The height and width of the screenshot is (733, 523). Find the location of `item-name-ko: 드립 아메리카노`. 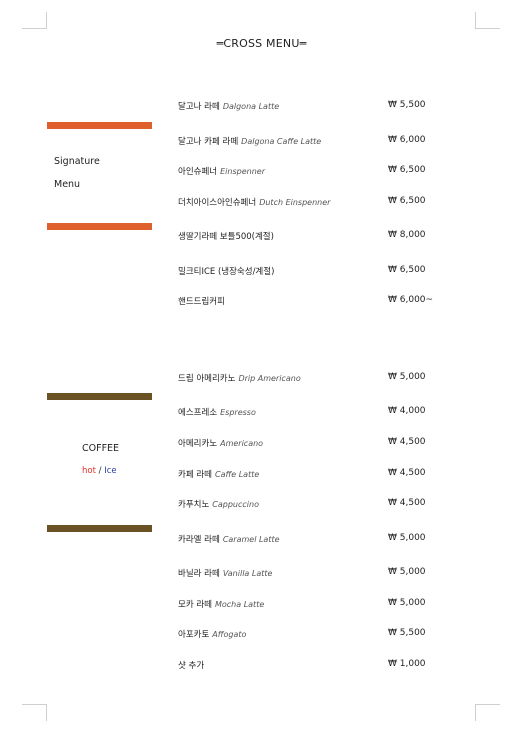

item-name-ko: 드립 아메리카노 is located at coordinates (207, 379).